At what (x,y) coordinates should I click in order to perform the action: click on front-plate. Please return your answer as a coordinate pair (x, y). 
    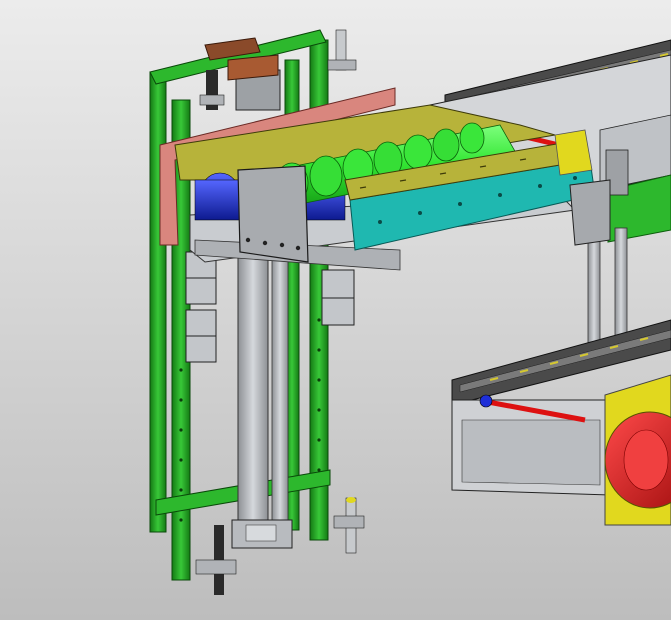
    Looking at the image, I should click on (273, 214).